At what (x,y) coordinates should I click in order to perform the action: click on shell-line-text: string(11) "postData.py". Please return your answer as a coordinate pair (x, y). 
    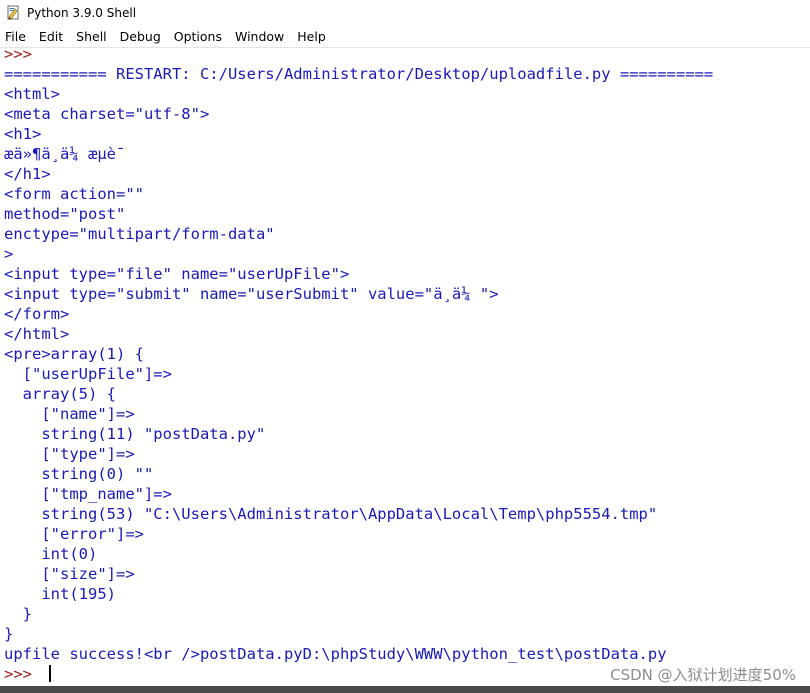
    Looking at the image, I should click on (135, 434).